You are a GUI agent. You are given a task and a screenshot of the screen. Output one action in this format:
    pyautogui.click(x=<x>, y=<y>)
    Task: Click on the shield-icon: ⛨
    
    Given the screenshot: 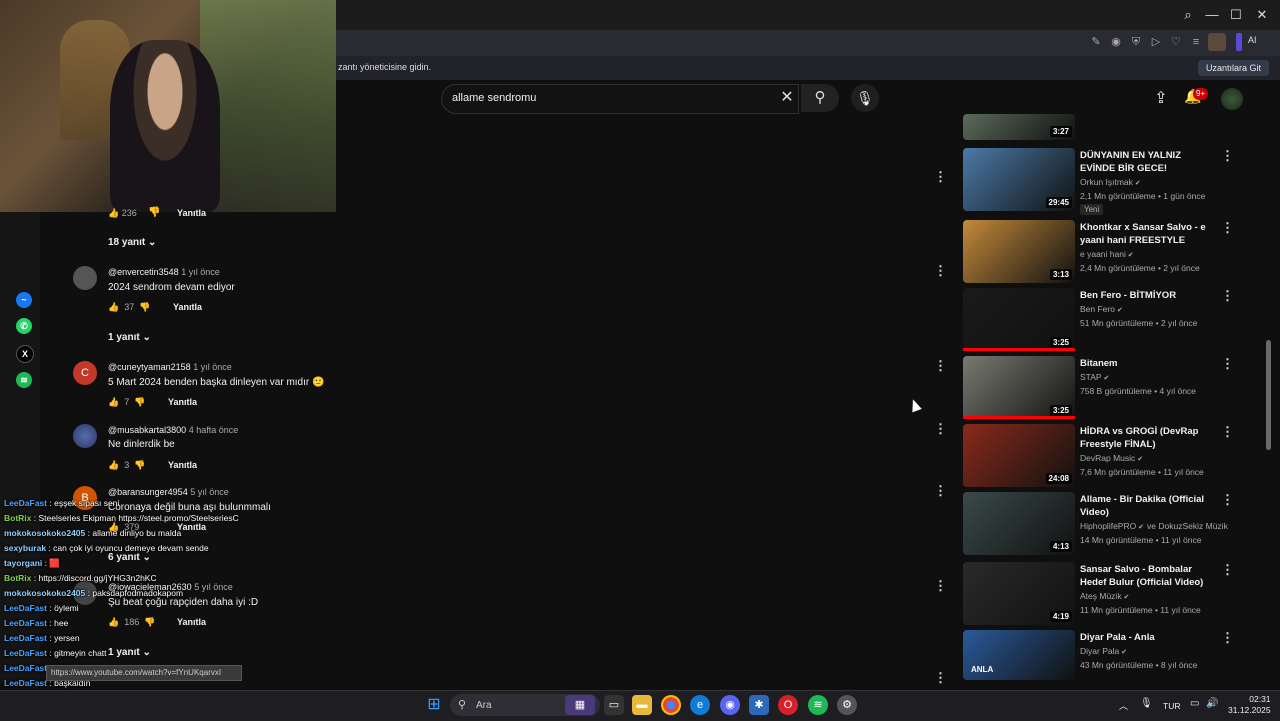 What is the action you would take?
    pyautogui.click(x=1136, y=42)
    